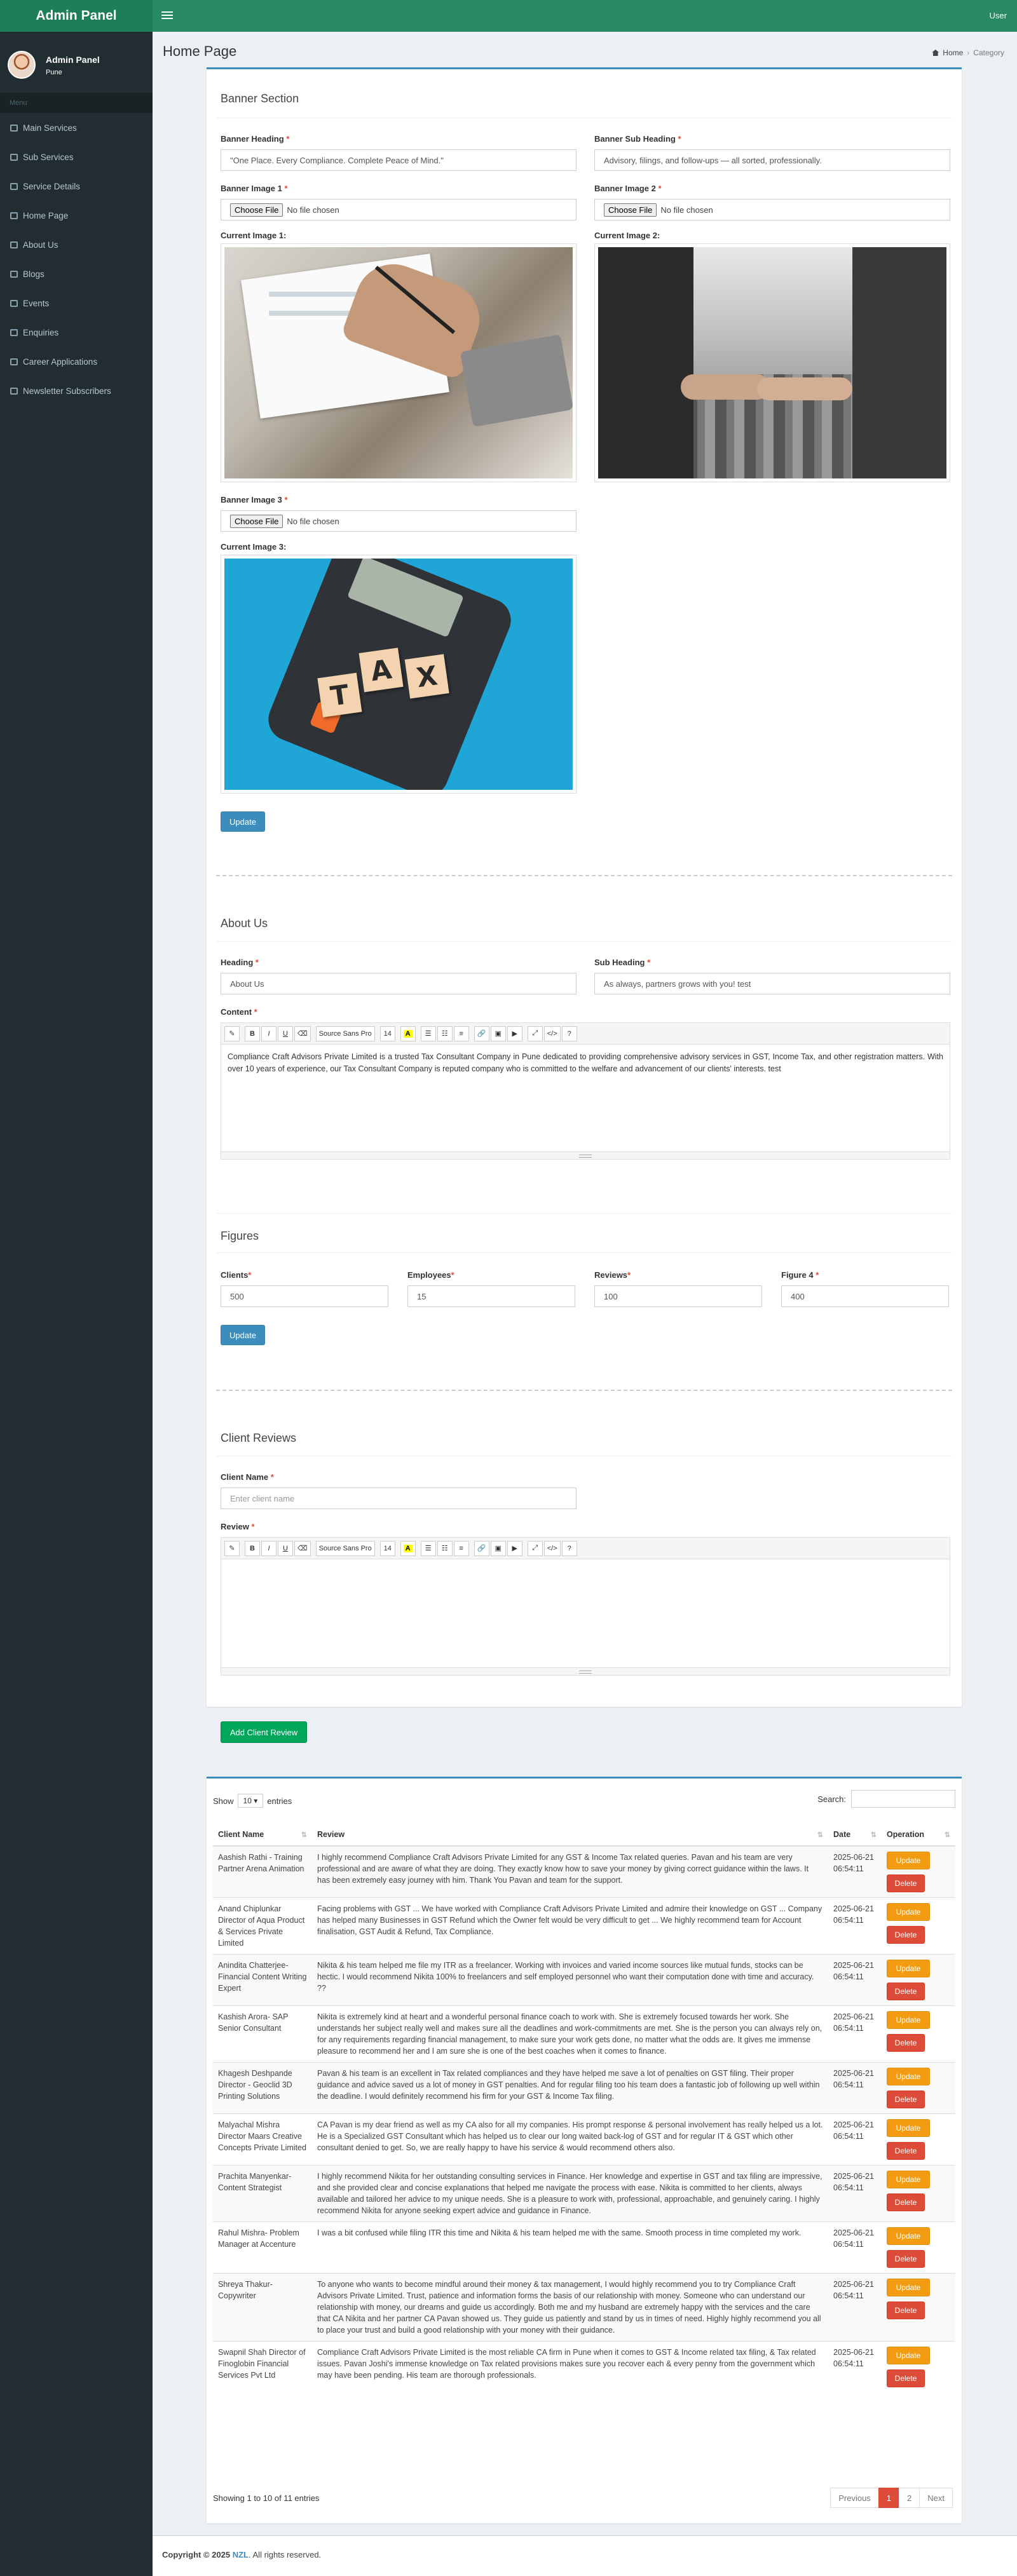 Image resolution: width=1017 pixels, height=2576 pixels. Describe the element at coordinates (76, 16) in the screenshot. I see `app-logo: Admin Panel` at that location.